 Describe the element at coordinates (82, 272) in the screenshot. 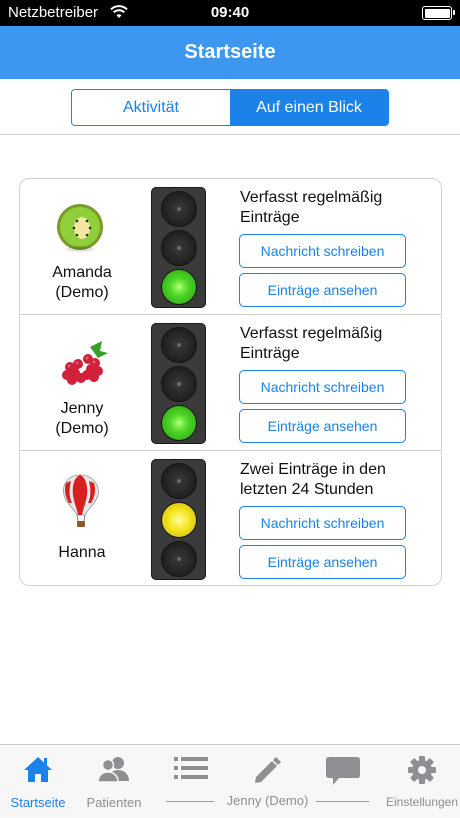

I see `patient-first-name: Amanda` at that location.